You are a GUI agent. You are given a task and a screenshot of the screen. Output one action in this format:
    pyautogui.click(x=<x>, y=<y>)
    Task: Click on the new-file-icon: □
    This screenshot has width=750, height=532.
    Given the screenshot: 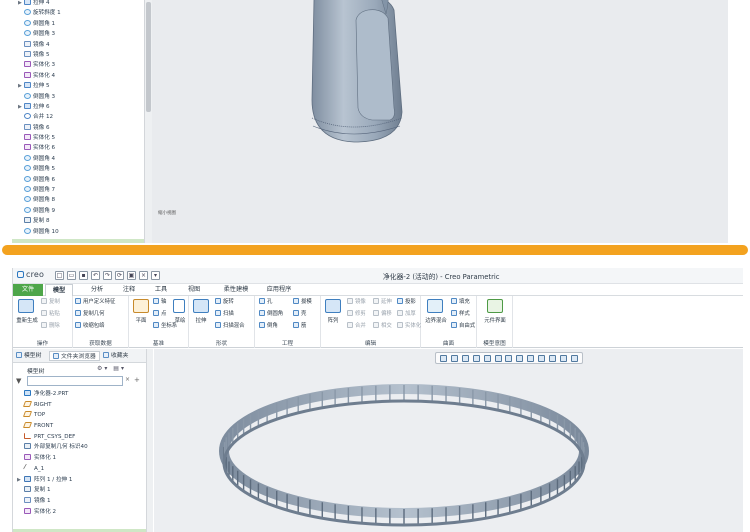 What is the action you would take?
    pyautogui.click(x=59, y=275)
    